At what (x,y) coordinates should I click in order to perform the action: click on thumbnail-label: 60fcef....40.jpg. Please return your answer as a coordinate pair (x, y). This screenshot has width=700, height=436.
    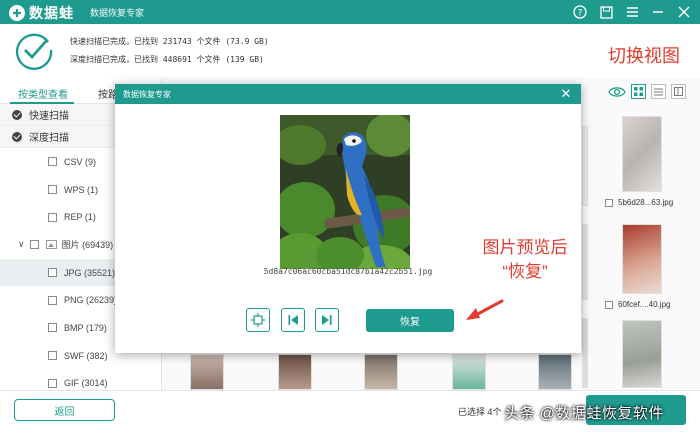
    Looking at the image, I should click on (637, 304).